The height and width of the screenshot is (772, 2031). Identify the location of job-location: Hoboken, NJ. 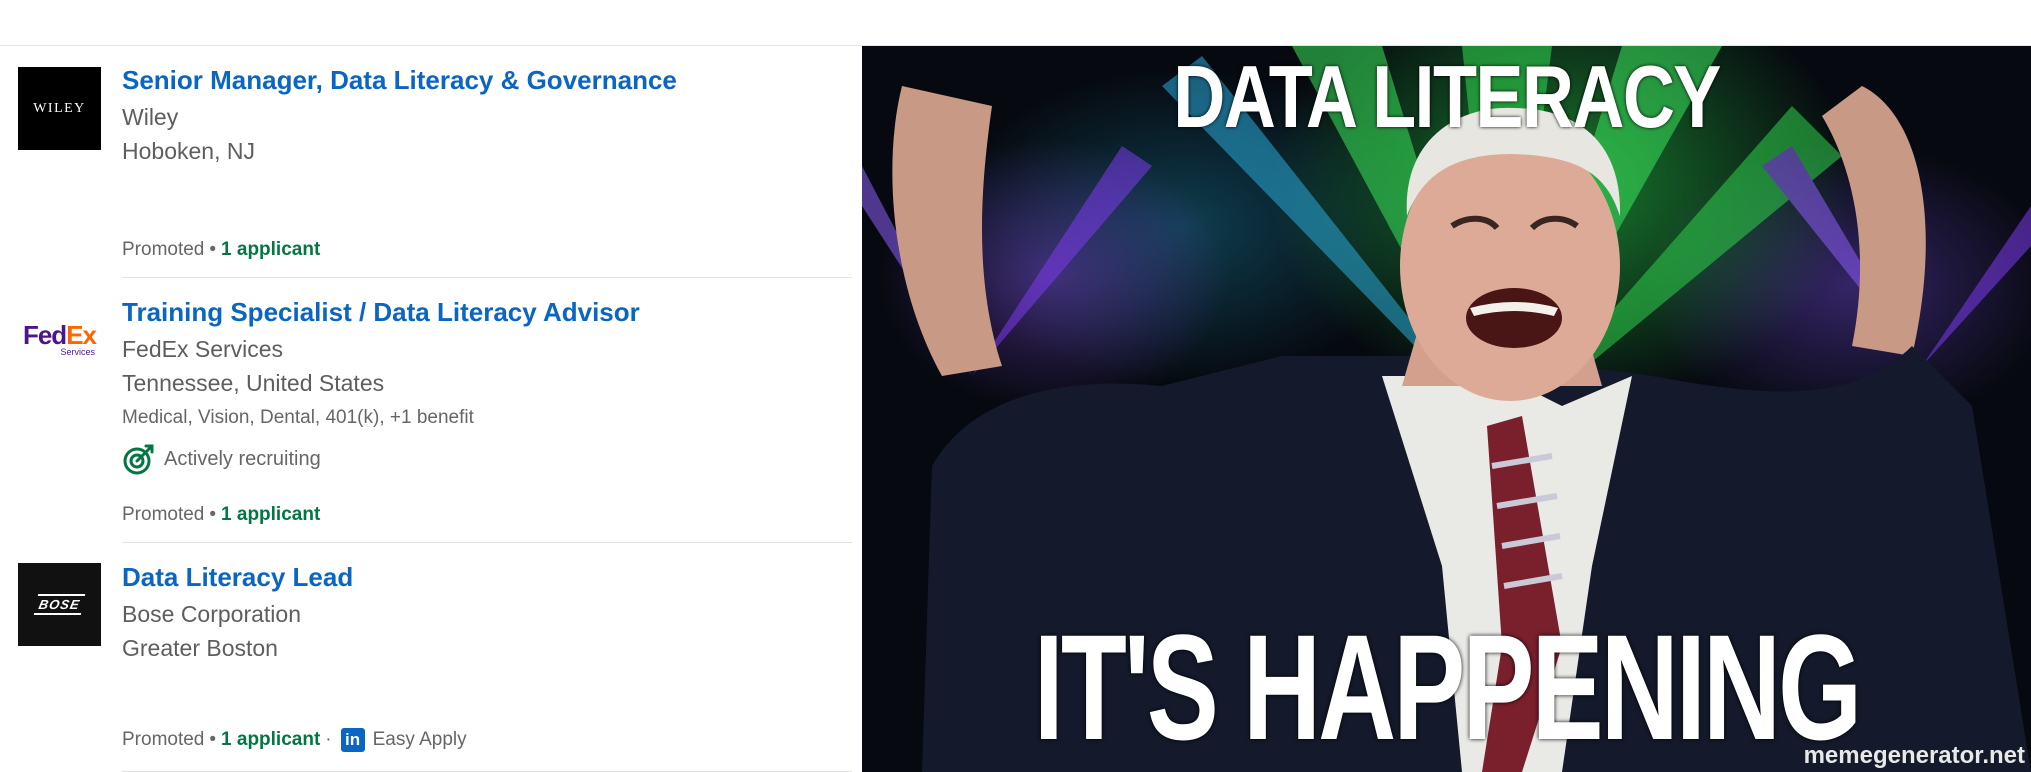
(188, 151).